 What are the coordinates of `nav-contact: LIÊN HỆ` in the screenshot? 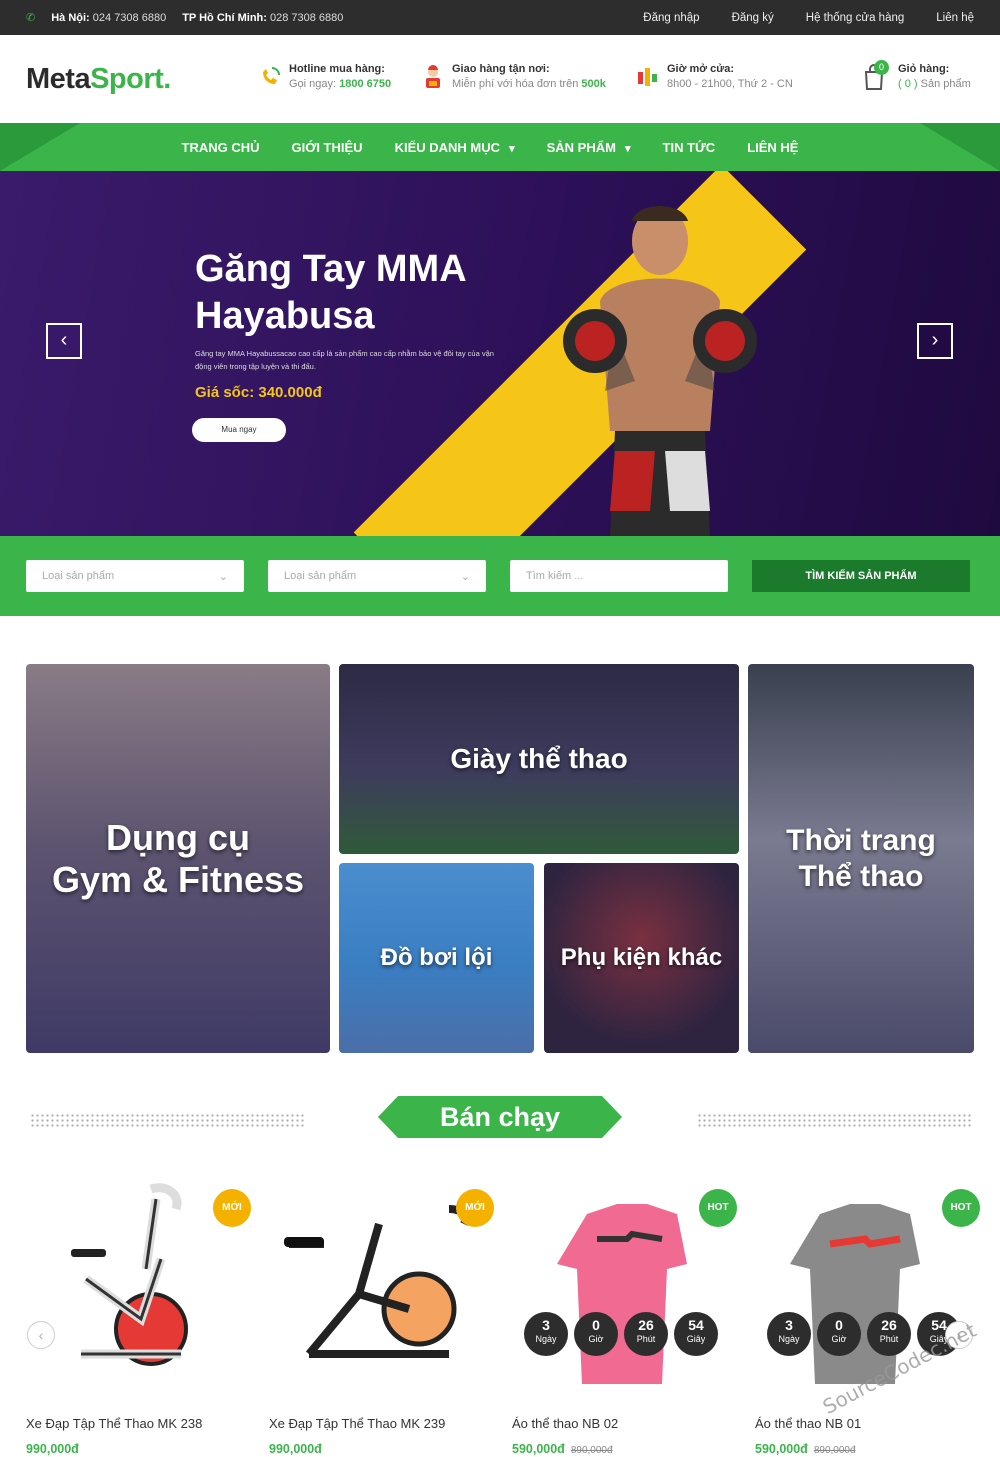 It's located at (772, 147).